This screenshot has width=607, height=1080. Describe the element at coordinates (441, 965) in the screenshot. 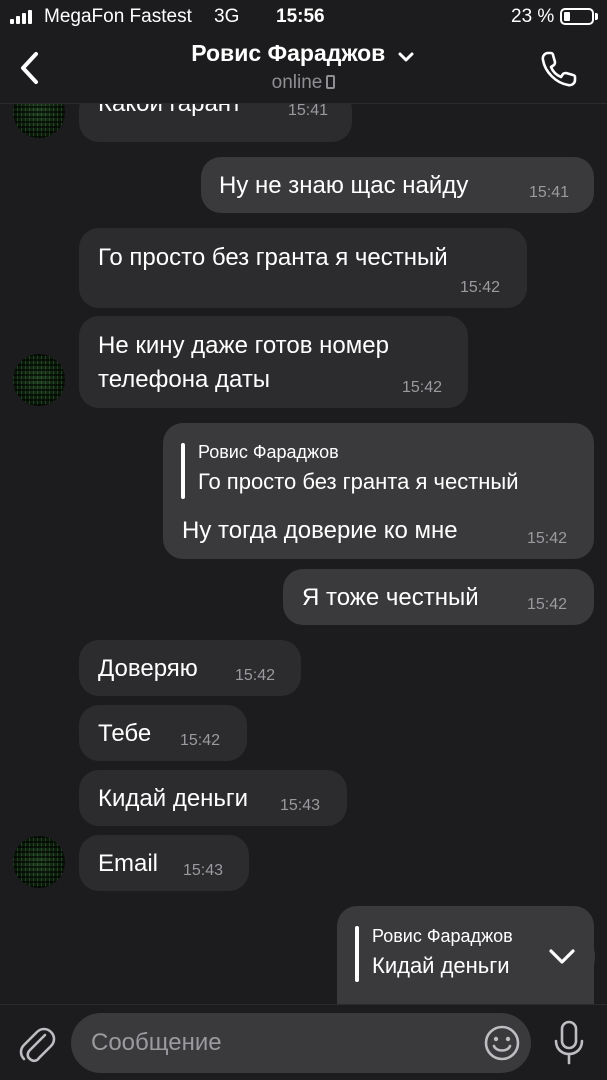

I see `reply-text: Кидай деньги` at that location.